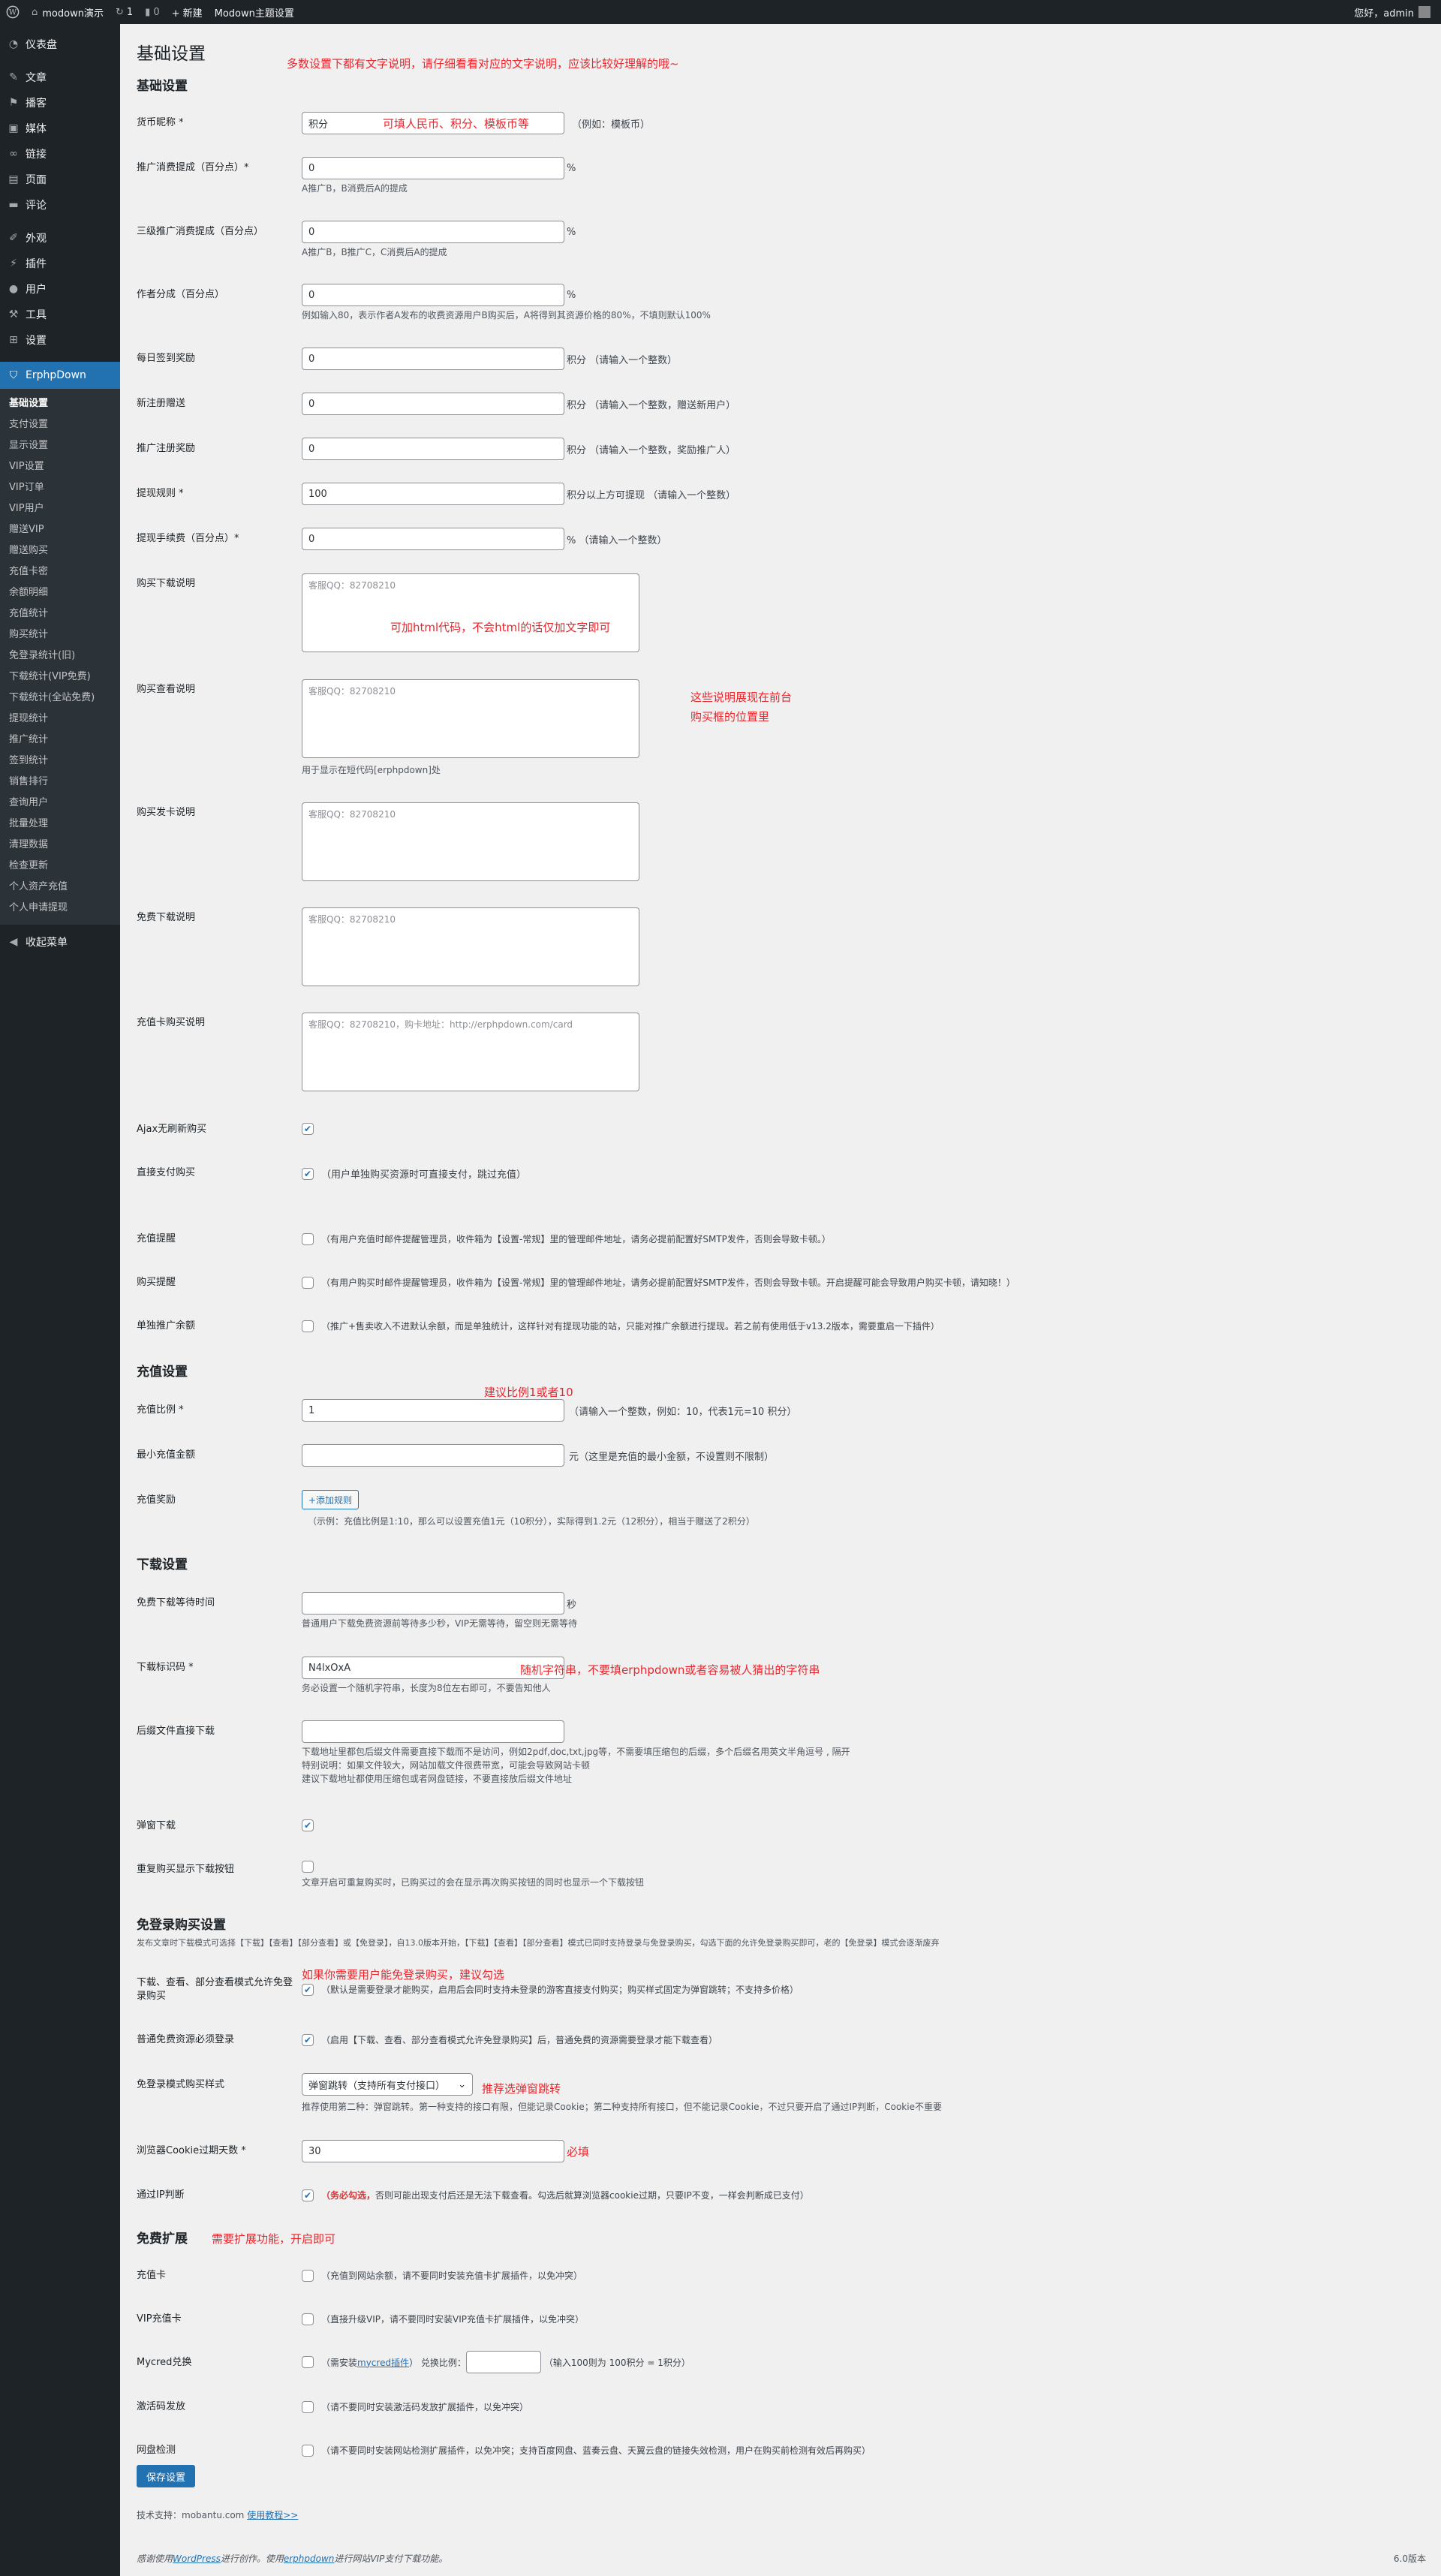  I want to click on mycred-checkbox, so click(308, 2362).